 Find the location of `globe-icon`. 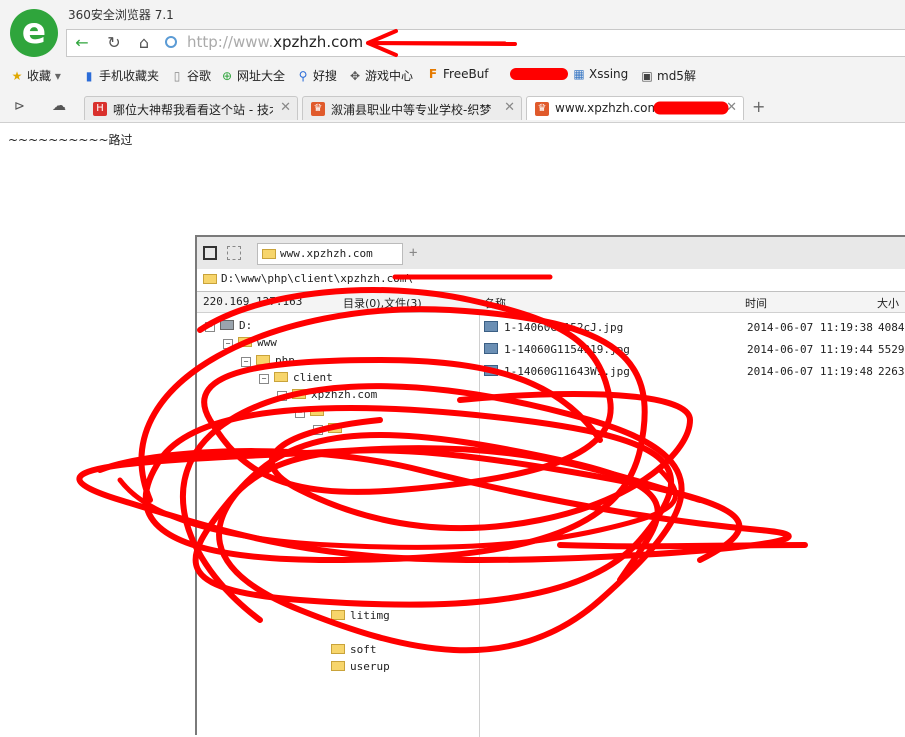

globe-icon is located at coordinates (171, 42).